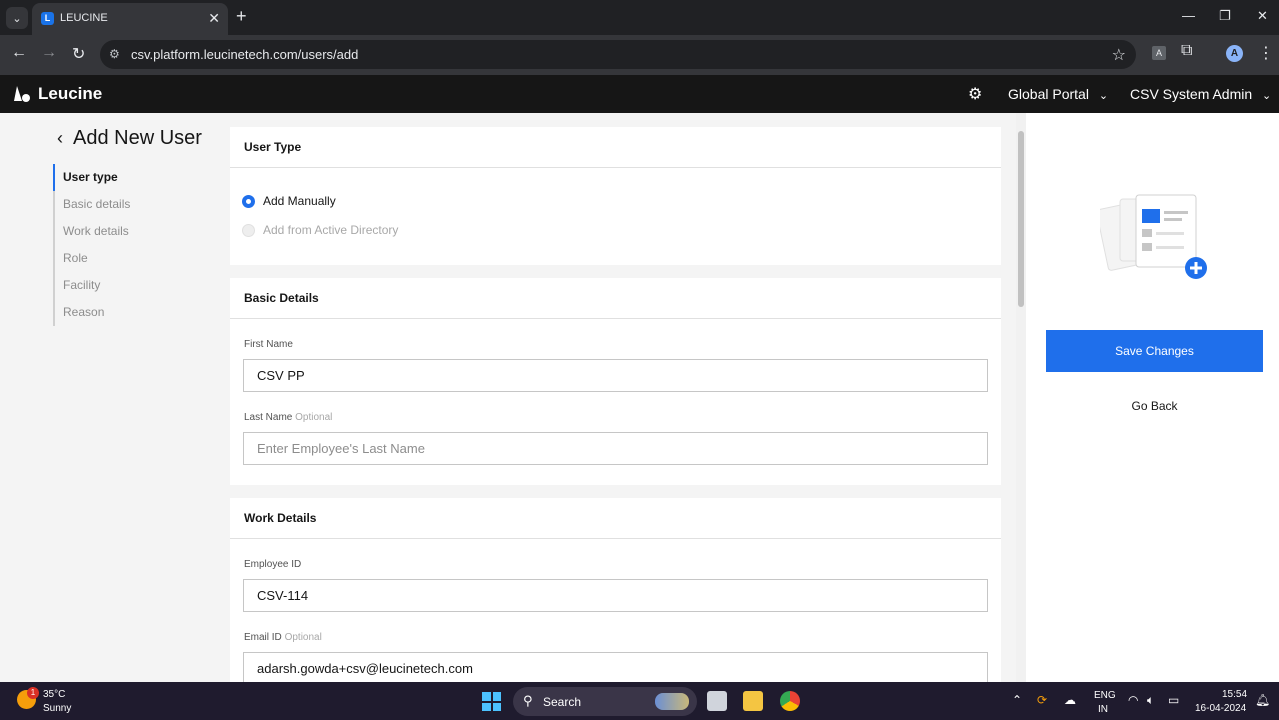  Describe the element at coordinates (562, 702) in the screenshot. I see `taskbar-search-label: Search` at that location.